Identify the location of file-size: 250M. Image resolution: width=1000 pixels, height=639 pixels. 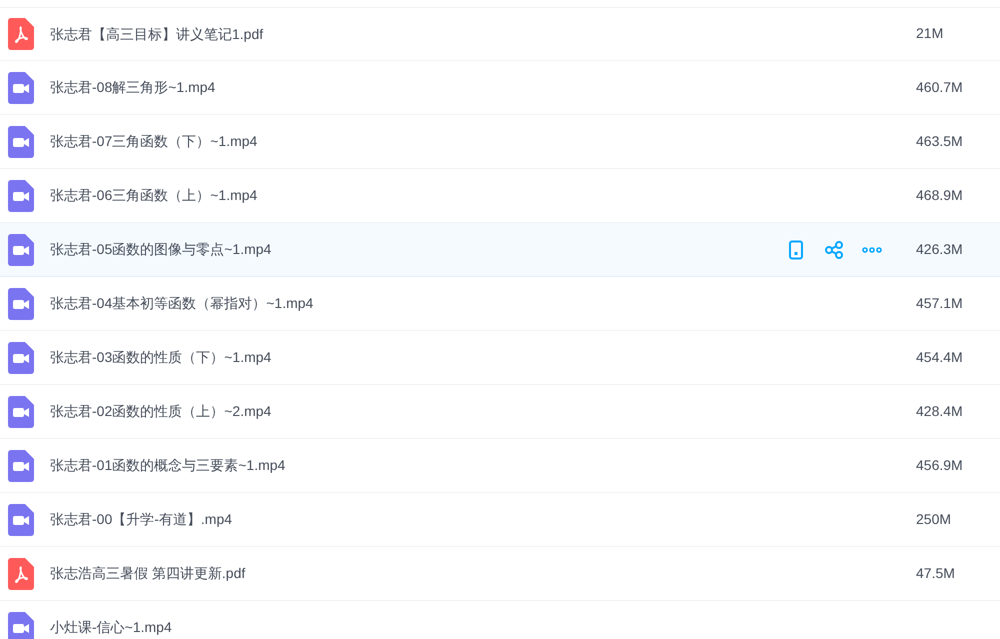
(934, 518).